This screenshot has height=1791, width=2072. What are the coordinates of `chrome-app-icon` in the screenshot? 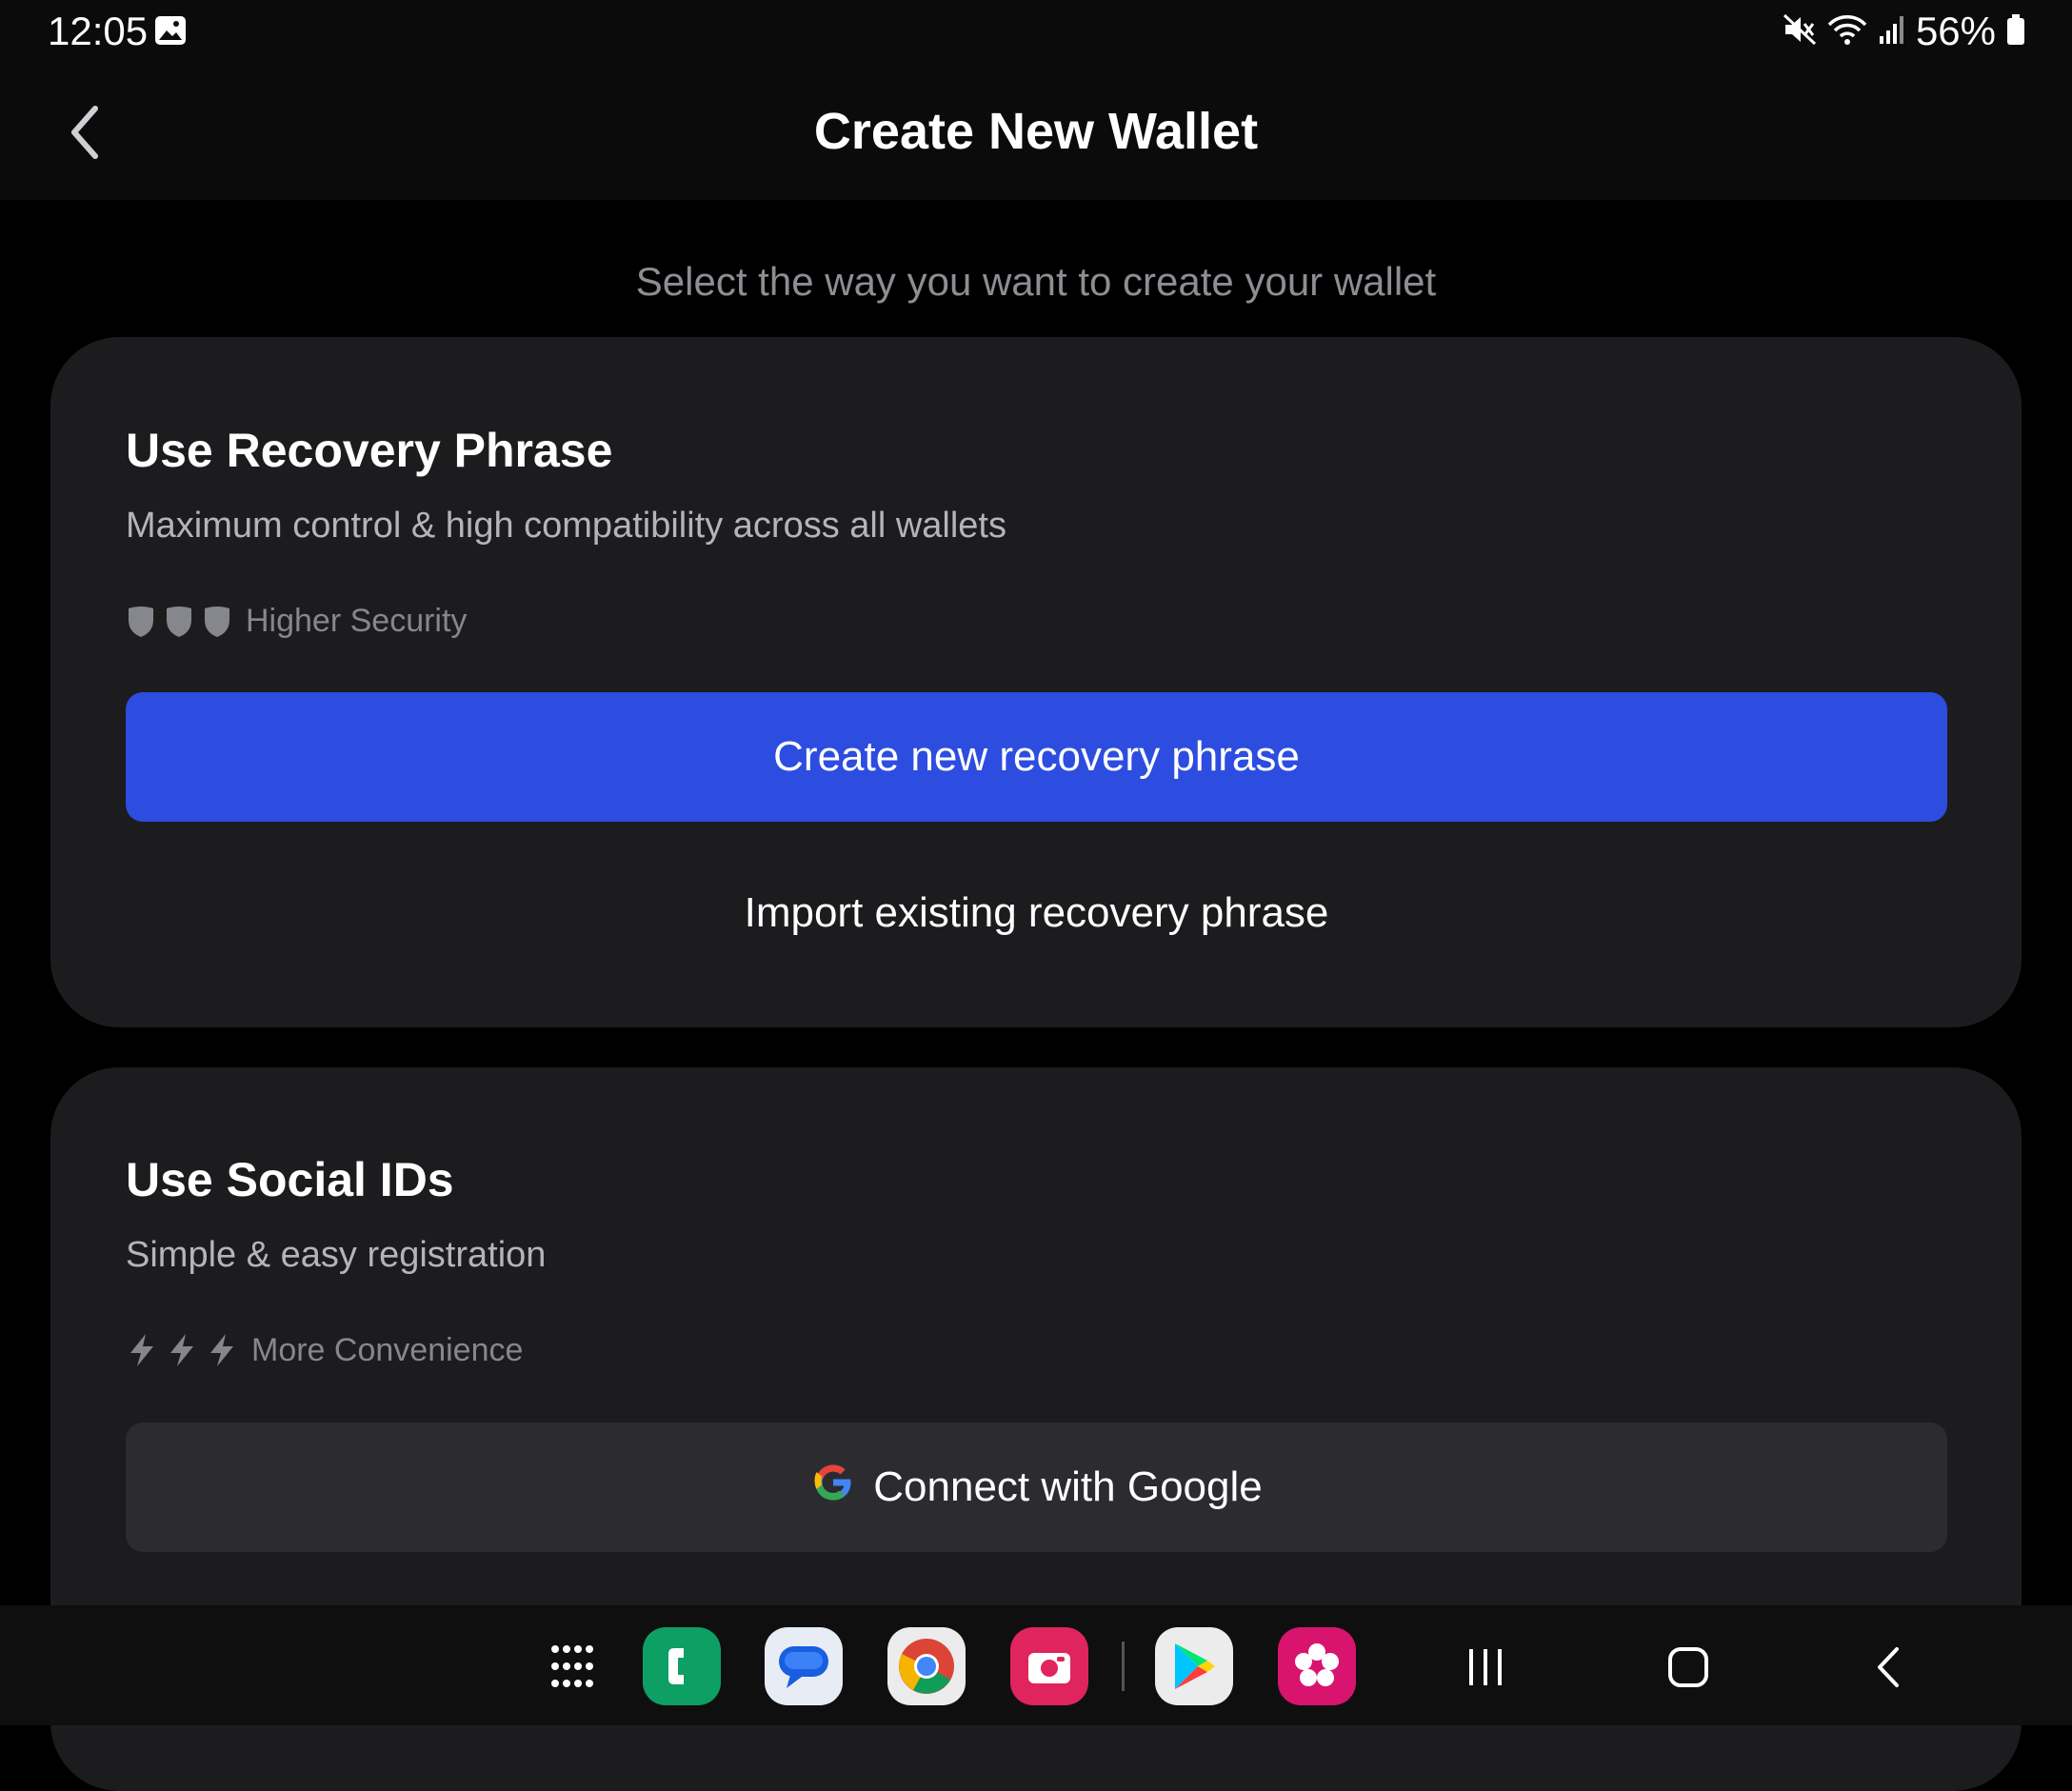 It's located at (926, 1666).